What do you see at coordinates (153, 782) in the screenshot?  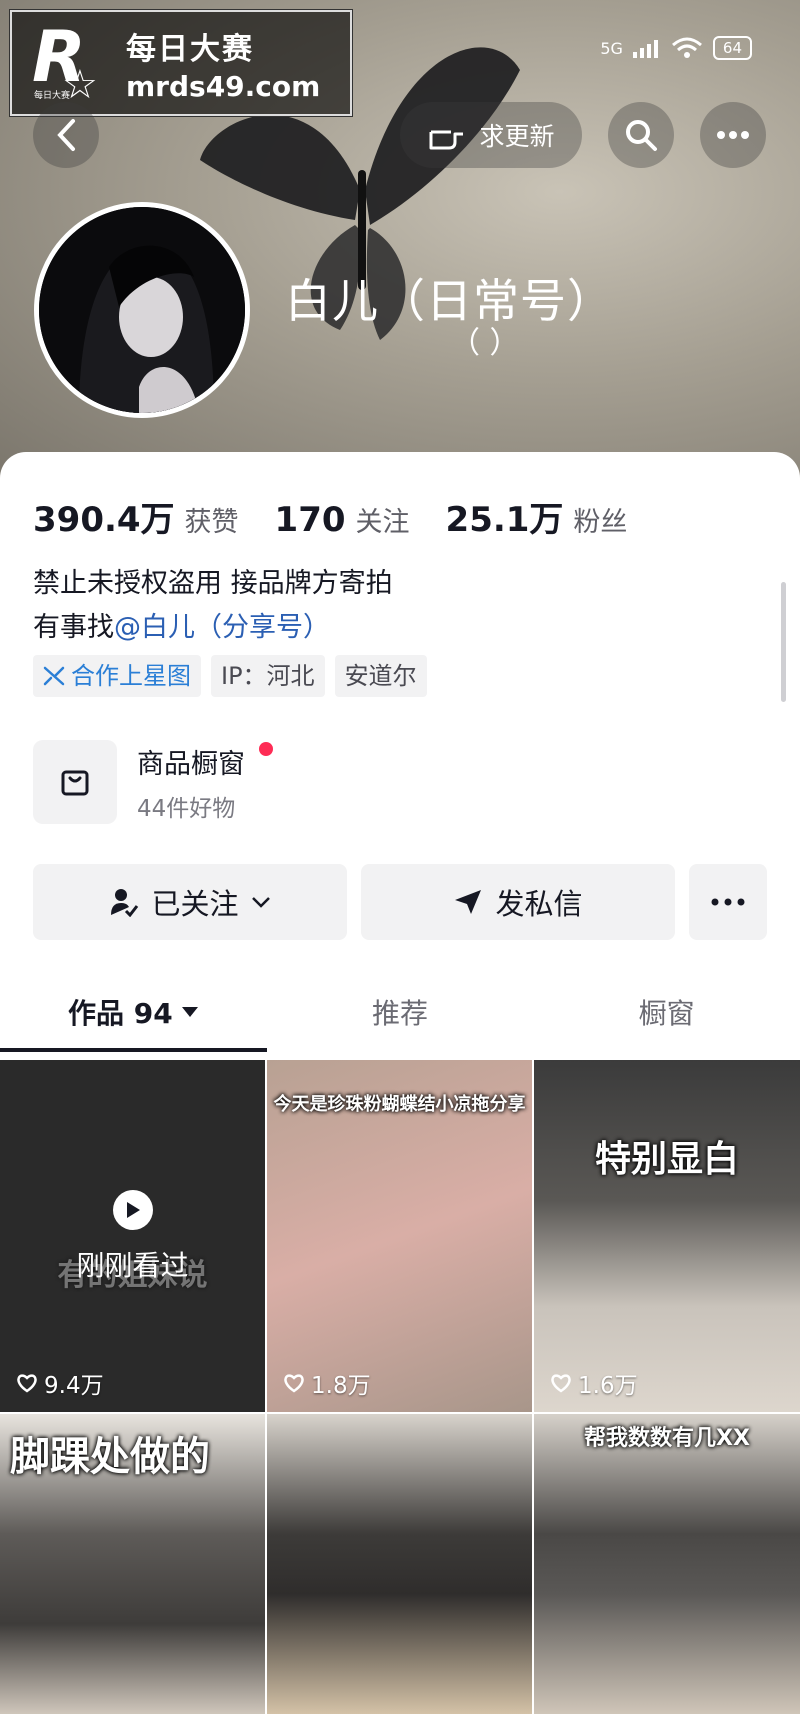 I see `product-showcase-entry: 商品橱窗 44件好物` at bounding box center [153, 782].